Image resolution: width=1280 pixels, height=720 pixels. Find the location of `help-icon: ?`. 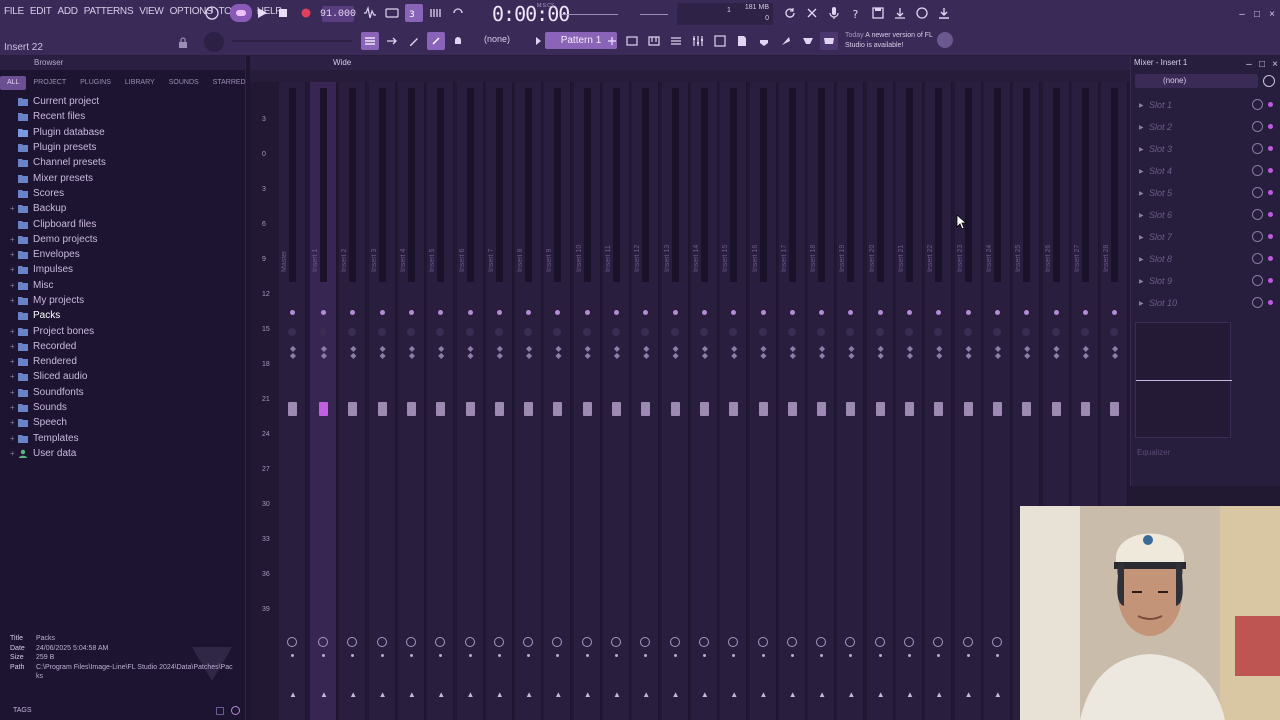

help-icon: ? is located at coordinates (856, 13).